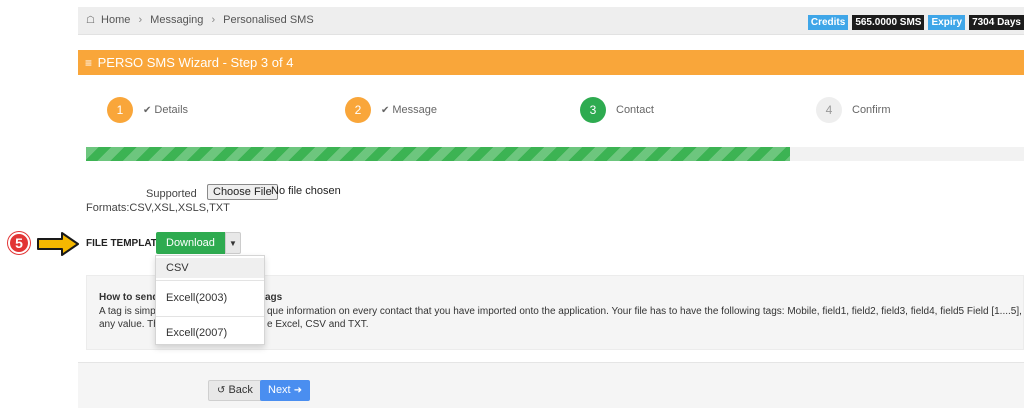 The width and height of the screenshot is (1024, 408). What do you see at coordinates (888, 22) in the screenshot?
I see `credits-value-badge: 565.0000 SMS` at bounding box center [888, 22].